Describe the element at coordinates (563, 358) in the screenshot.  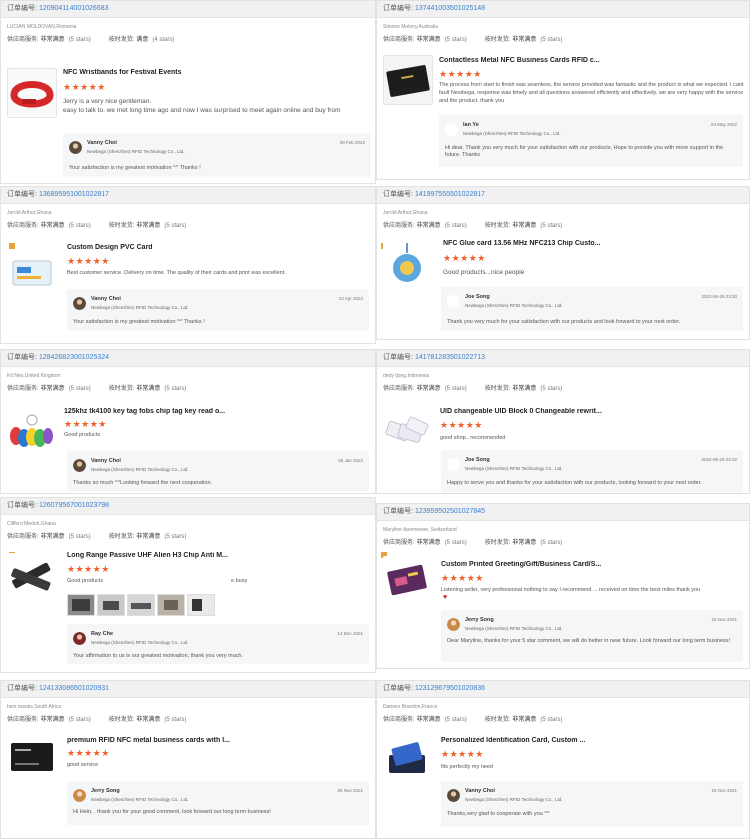
I see `order-number-bar: 订单编号: 141781283501022713` at that location.